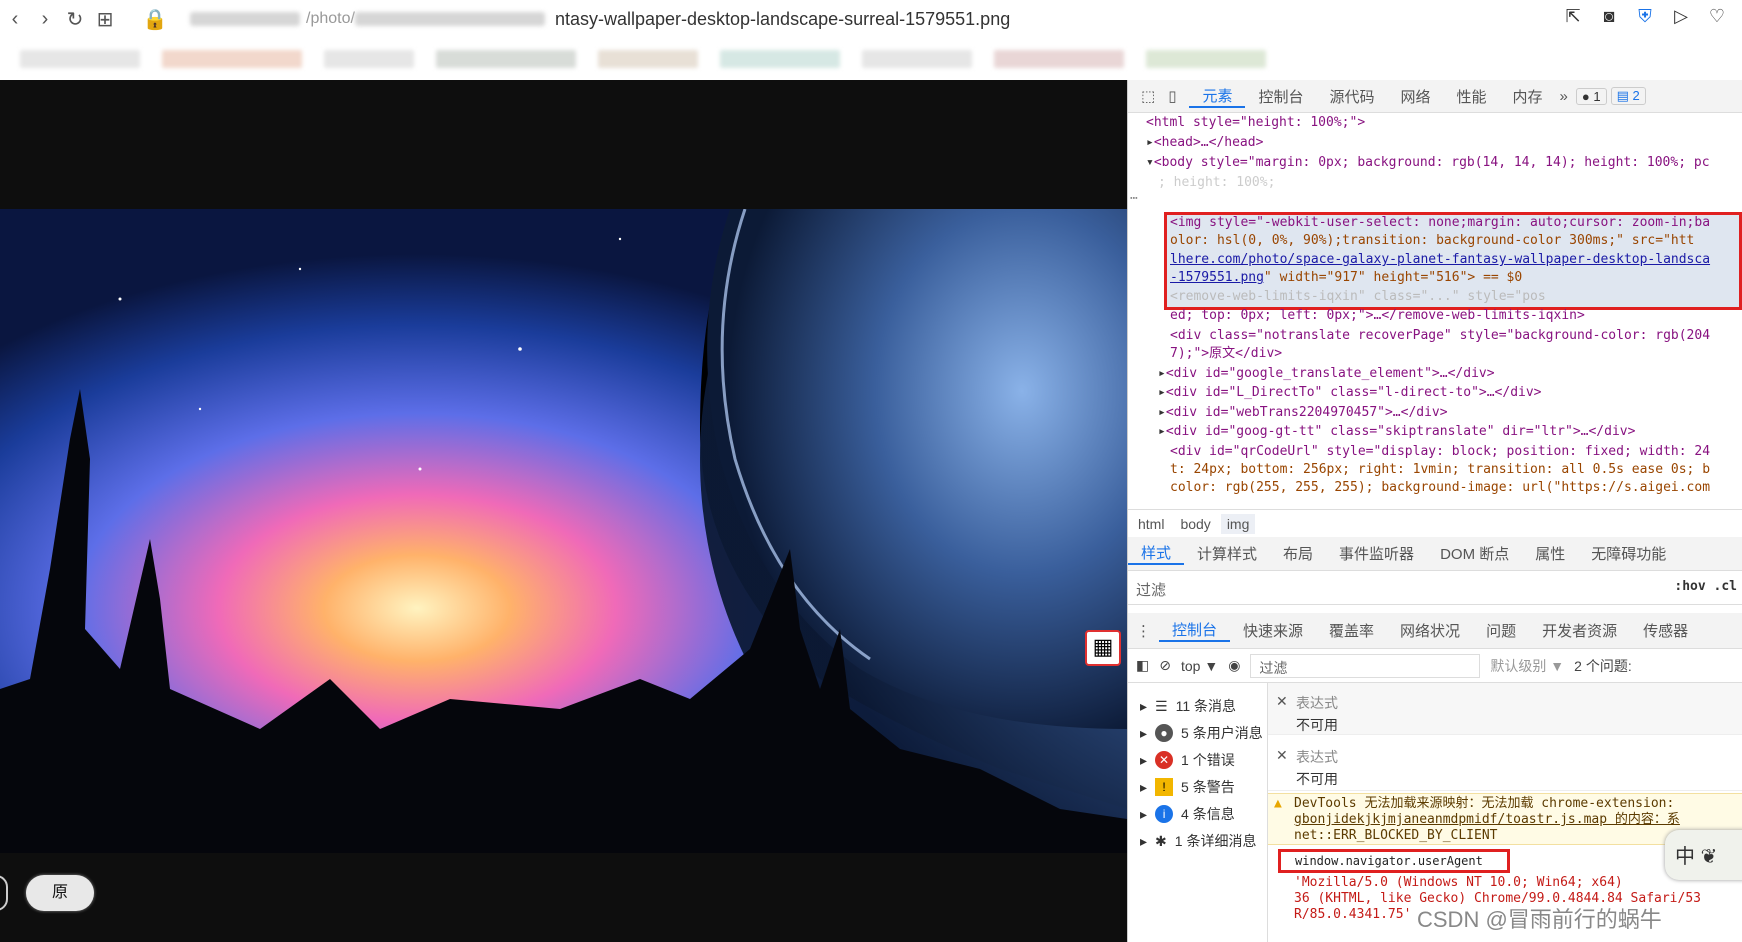  Describe the element at coordinates (1195, 630) in the screenshot. I see `drawer-tab-console: 控制台` at that location.